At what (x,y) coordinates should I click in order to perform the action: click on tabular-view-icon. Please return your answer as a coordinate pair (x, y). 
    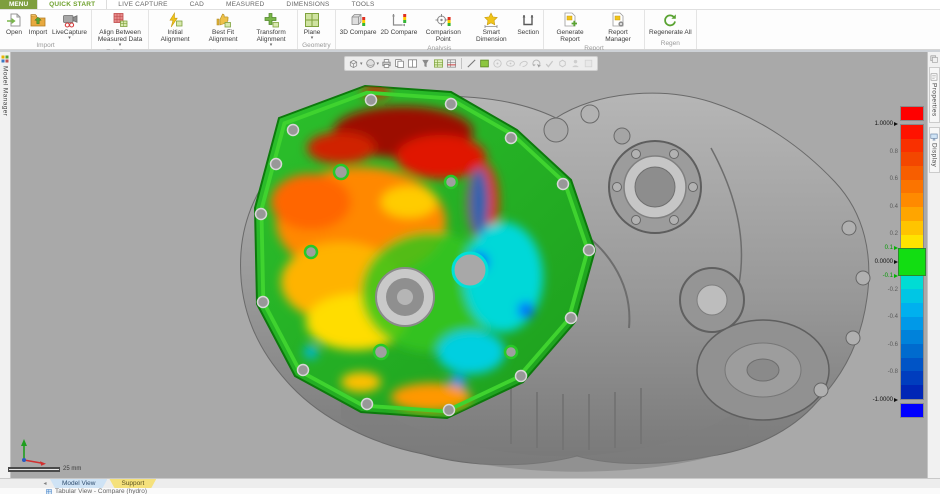
    Looking at the image, I should click on (49, 491).